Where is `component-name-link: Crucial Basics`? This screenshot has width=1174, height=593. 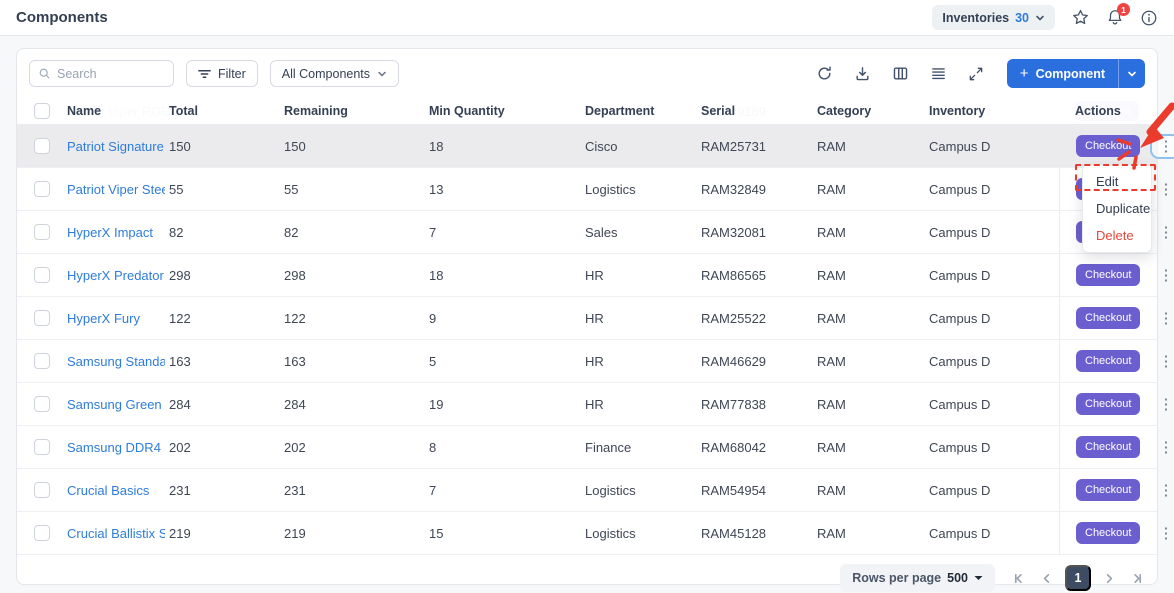
component-name-link: Crucial Basics is located at coordinates (116, 490).